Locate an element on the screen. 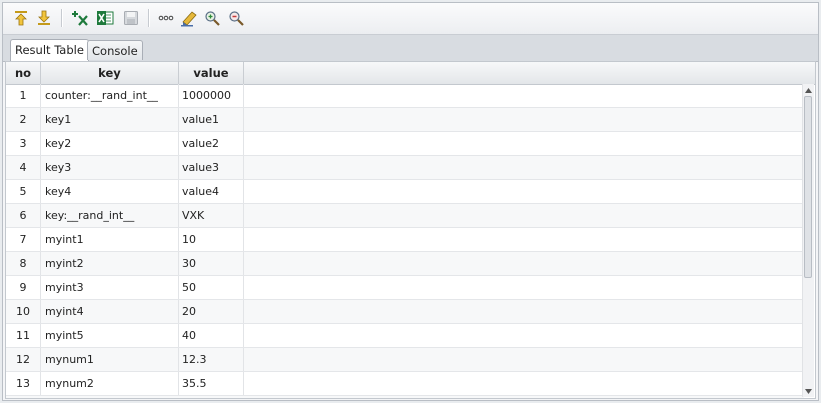  value-cell: 35.5 is located at coordinates (211, 383).